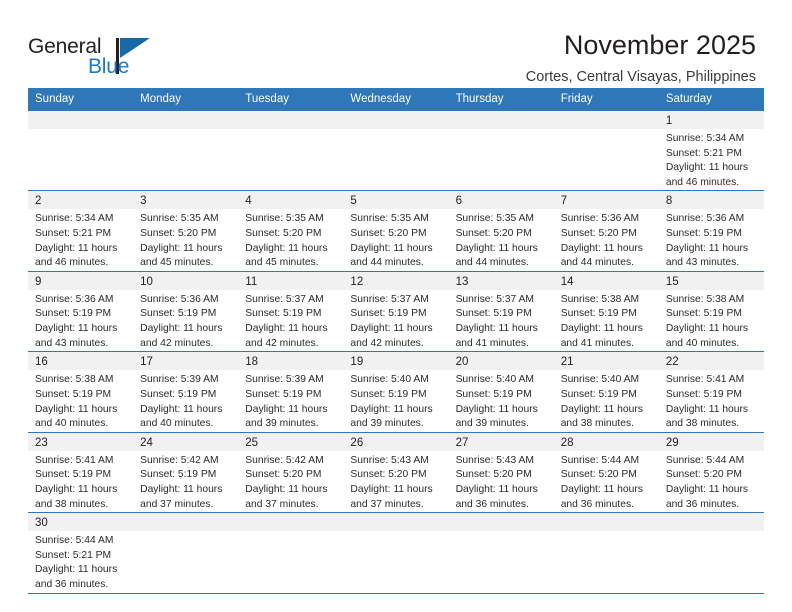  Describe the element at coordinates (387, 504) in the screenshot. I see `daylight-duration-line2: and 37 minutes.` at that location.